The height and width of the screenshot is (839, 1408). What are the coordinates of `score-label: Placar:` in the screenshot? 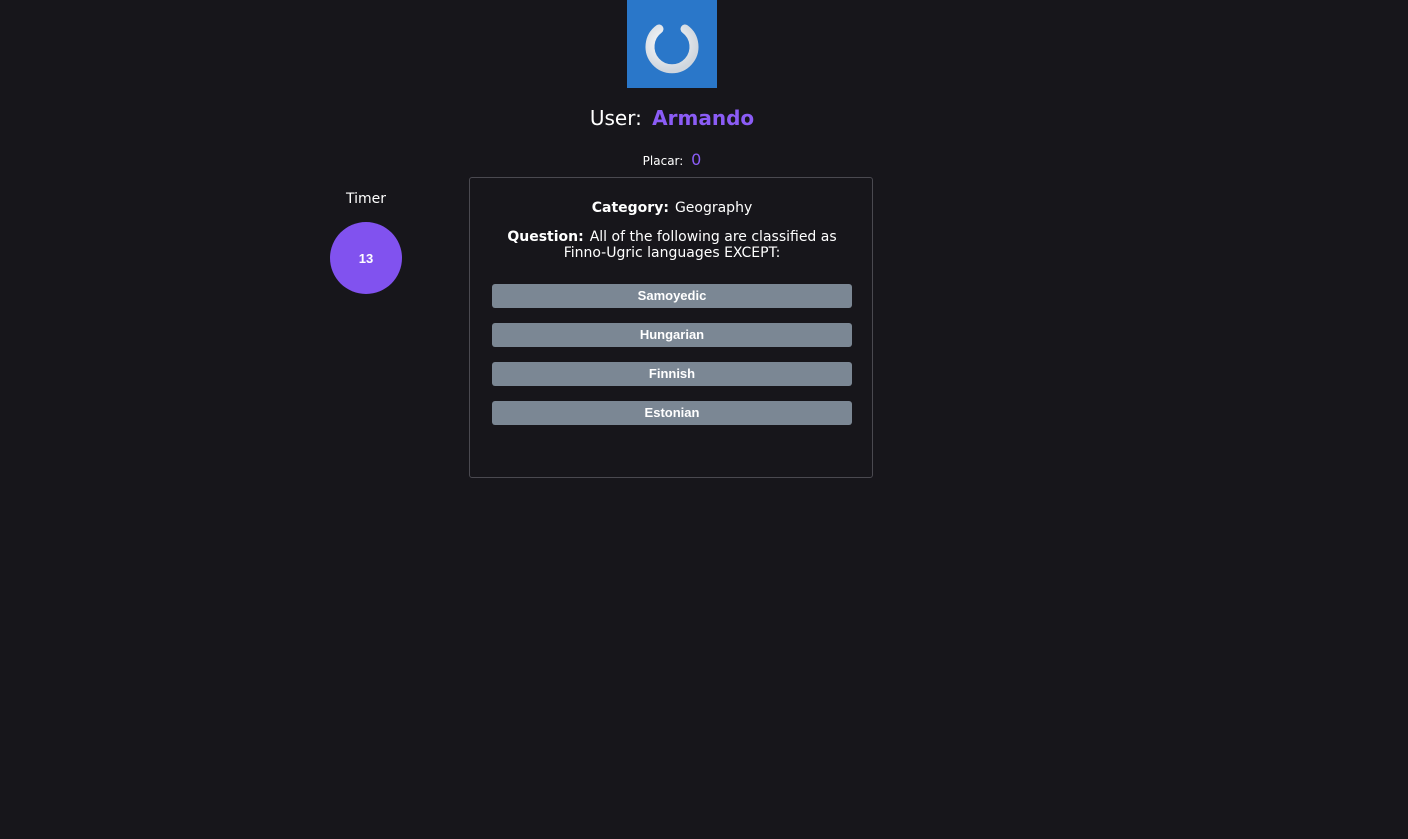 It's located at (663, 161).